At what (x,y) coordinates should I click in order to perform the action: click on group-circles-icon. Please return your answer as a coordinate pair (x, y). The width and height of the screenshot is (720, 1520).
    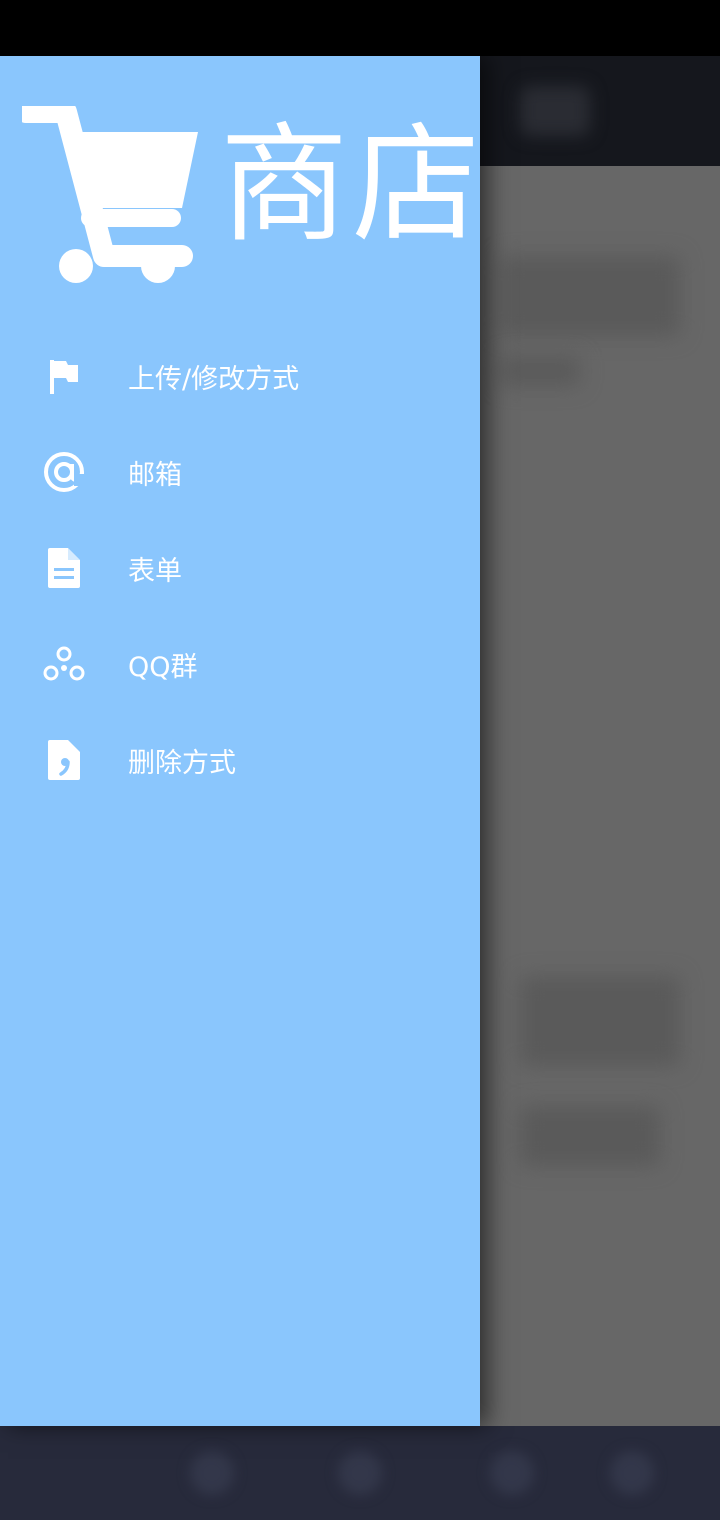
    Looking at the image, I should click on (64, 664).